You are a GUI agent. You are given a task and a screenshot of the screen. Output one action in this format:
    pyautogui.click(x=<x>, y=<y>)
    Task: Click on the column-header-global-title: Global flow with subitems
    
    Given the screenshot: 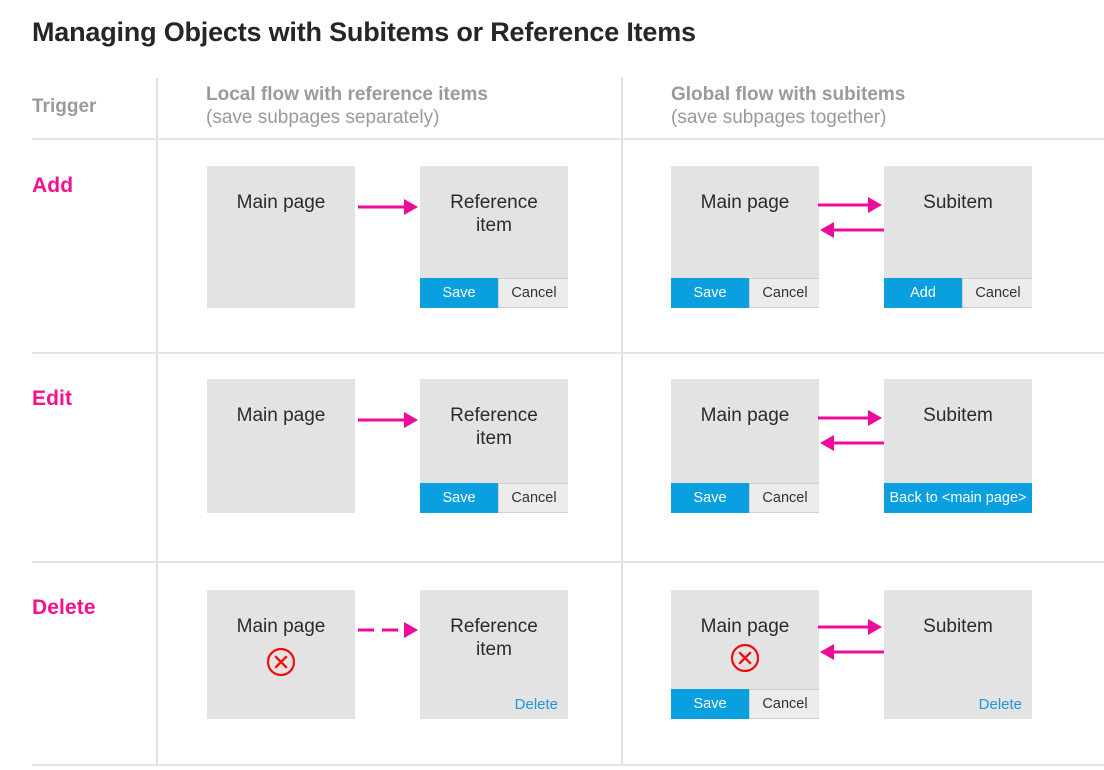 What is the action you would take?
    pyautogui.click(x=788, y=94)
    